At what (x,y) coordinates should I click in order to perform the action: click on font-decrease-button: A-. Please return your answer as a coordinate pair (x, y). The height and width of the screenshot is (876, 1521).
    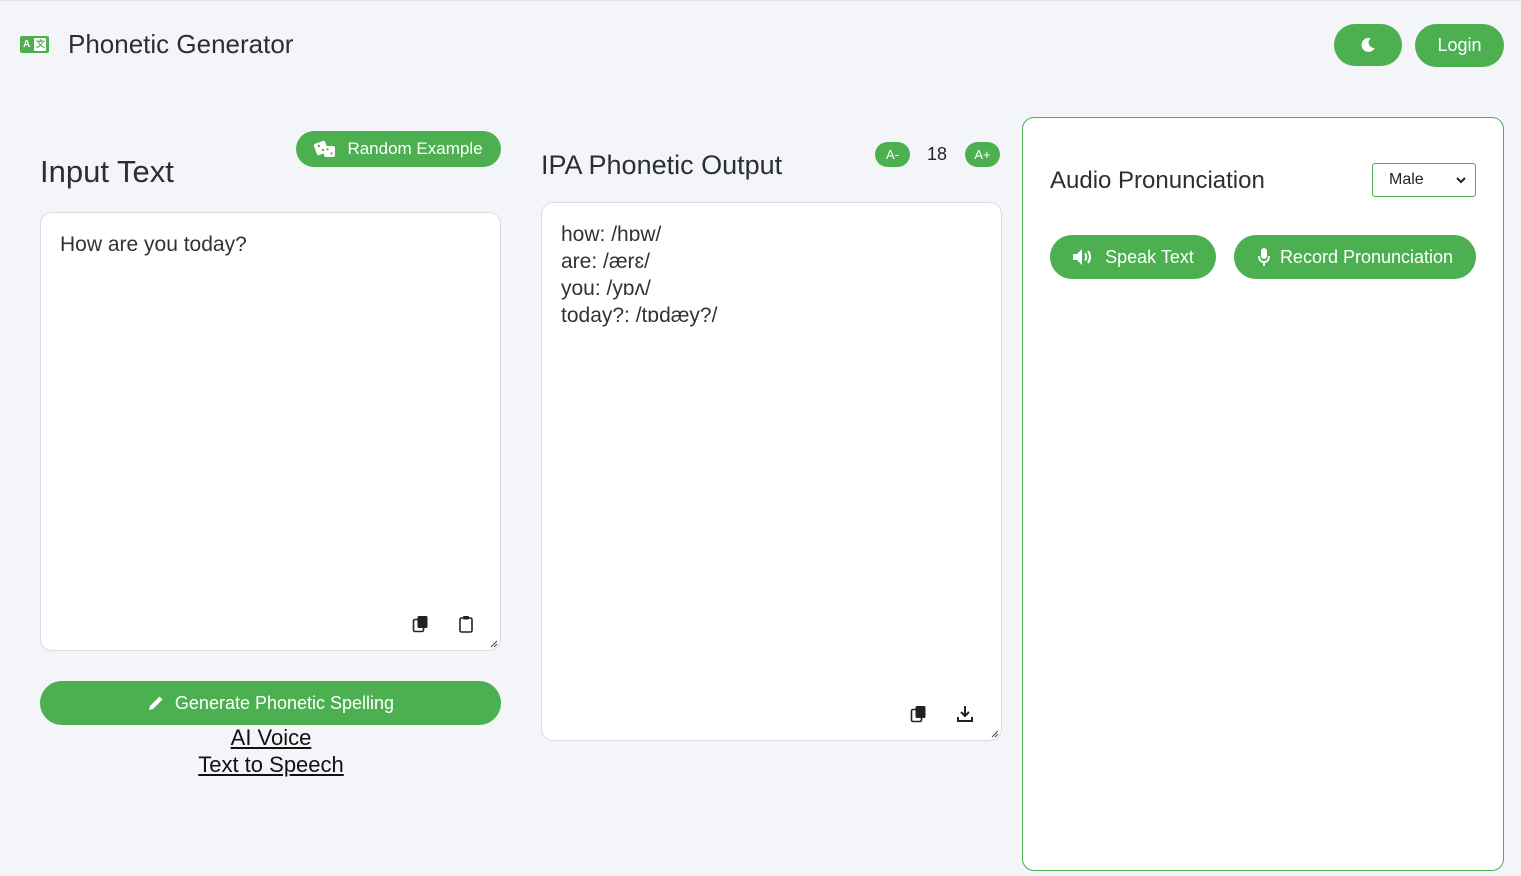
    Looking at the image, I should click on (892, 154).